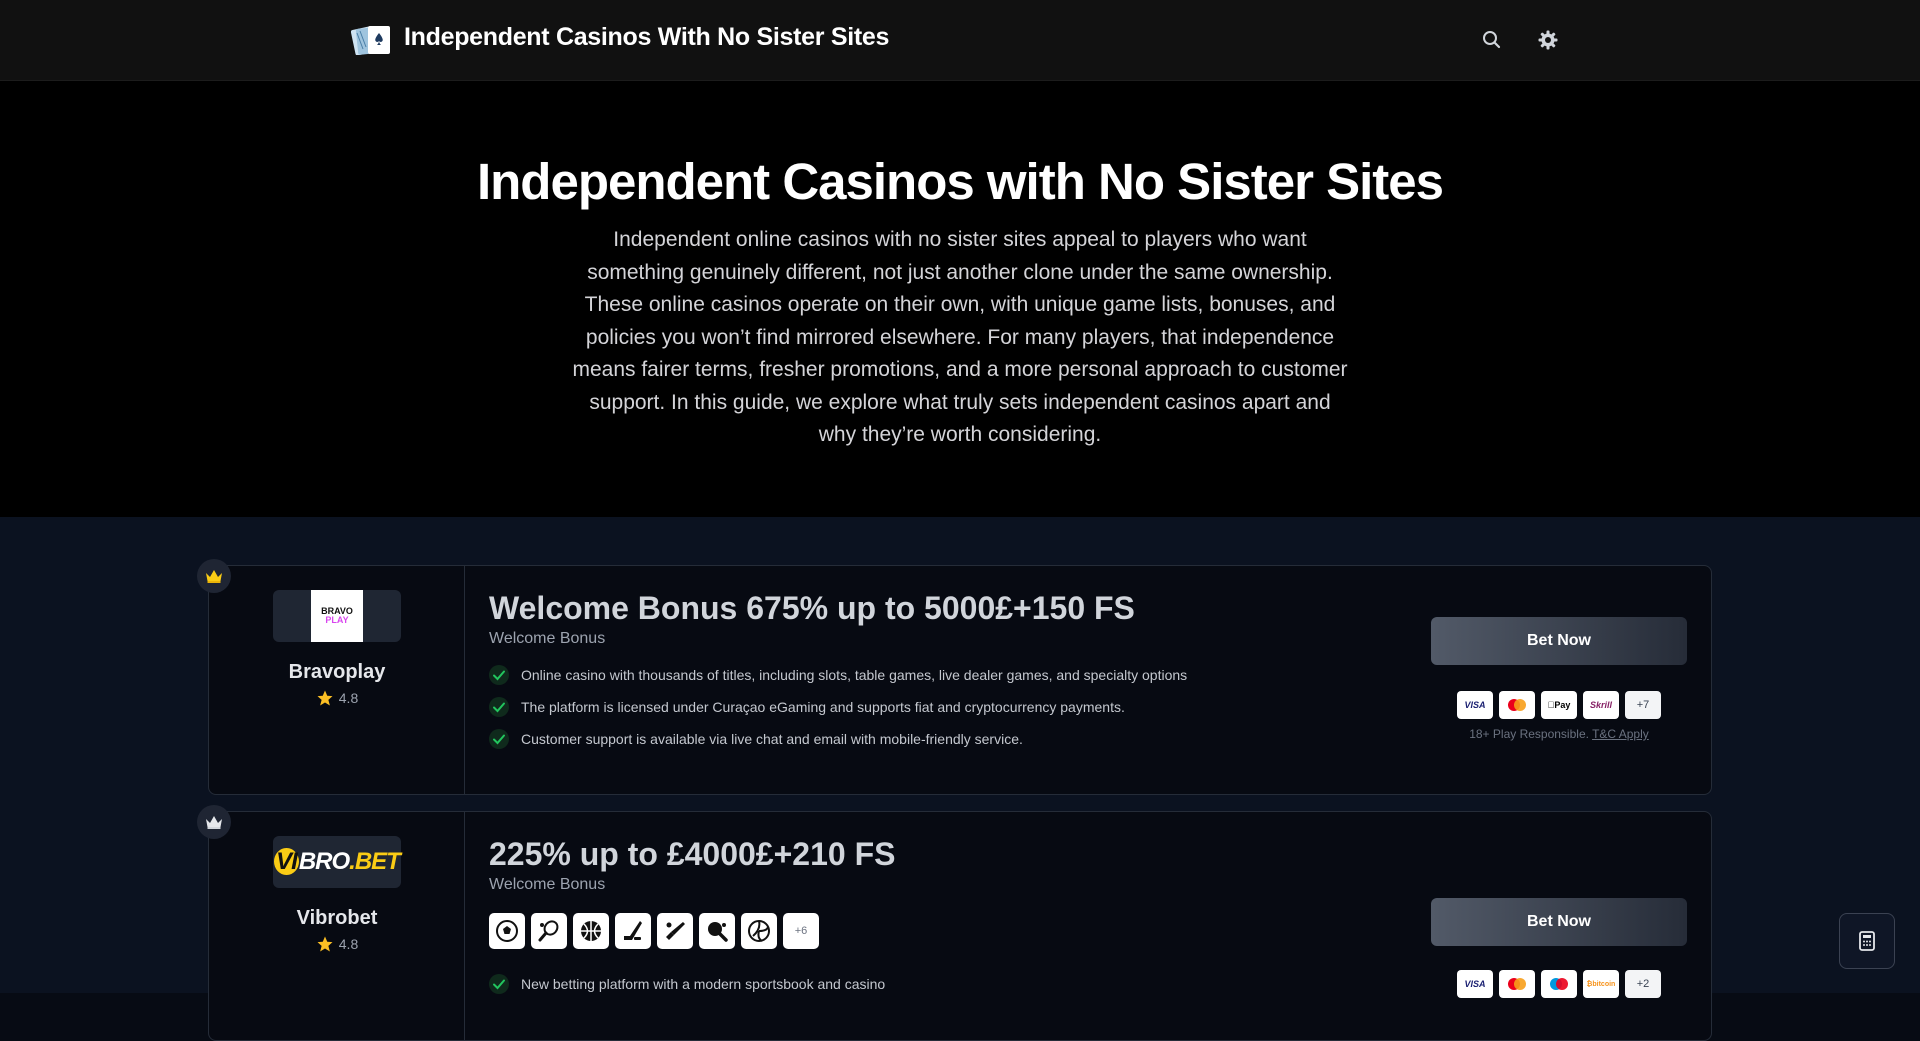  I want to click on bitcoin-icon: ₿bitcoin, so click(1601, 984).